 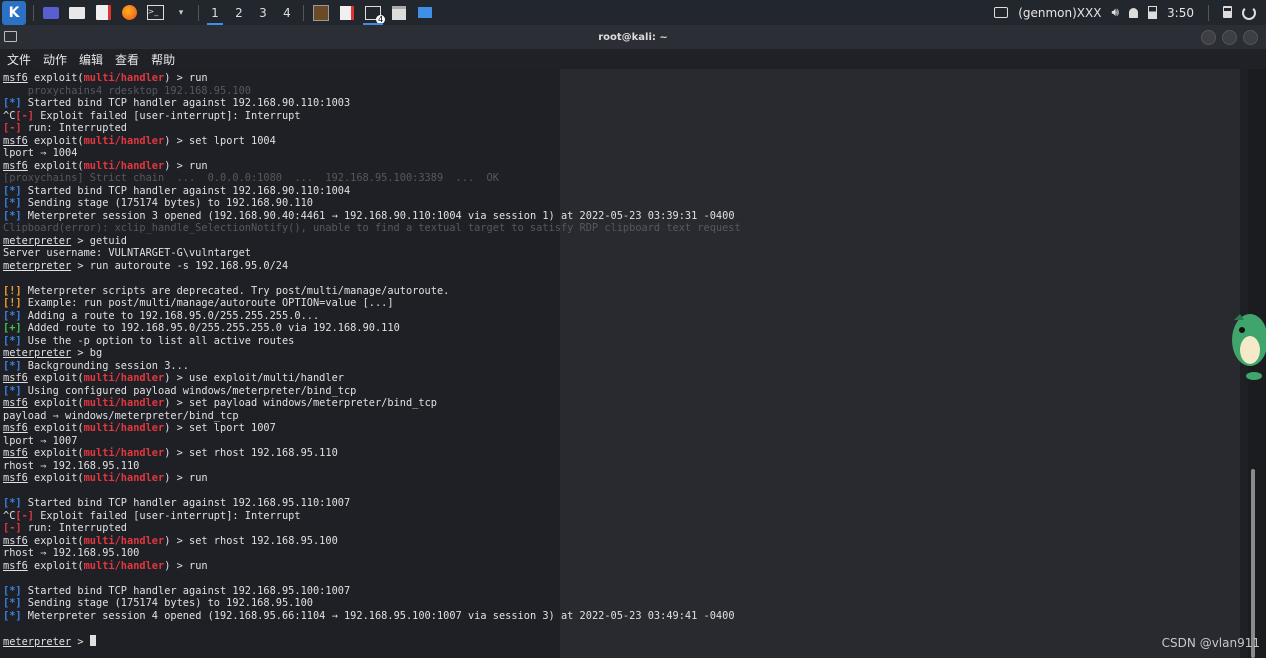 What do you see at coordinates (372, 253) in the screenshot?
I see `terminal-line: Server username: VULNTARGET-G\vulntarget` at bounding box center [372, 253].